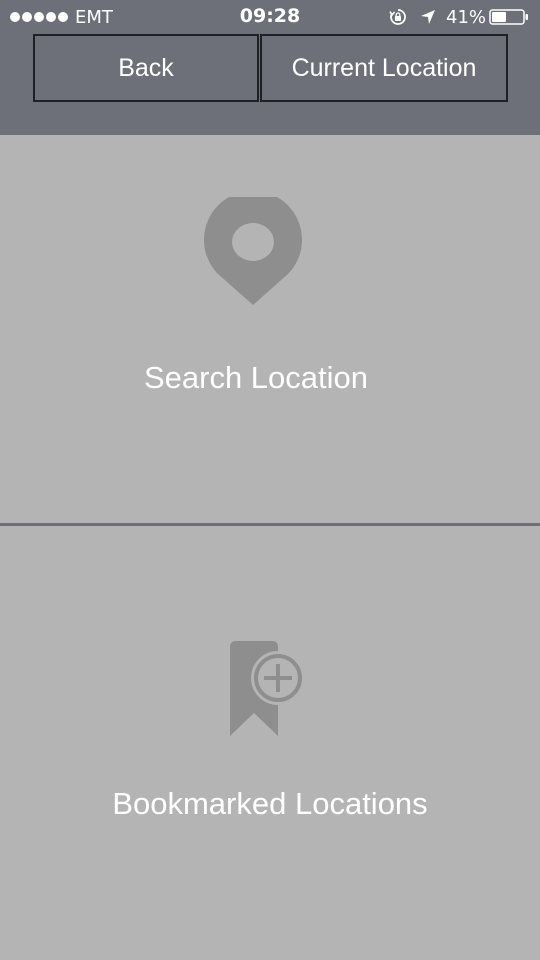 Image resolution: width=540 pixels, height=960 pixels. I want to click on battery-percent: 41%, so click(466, 17).